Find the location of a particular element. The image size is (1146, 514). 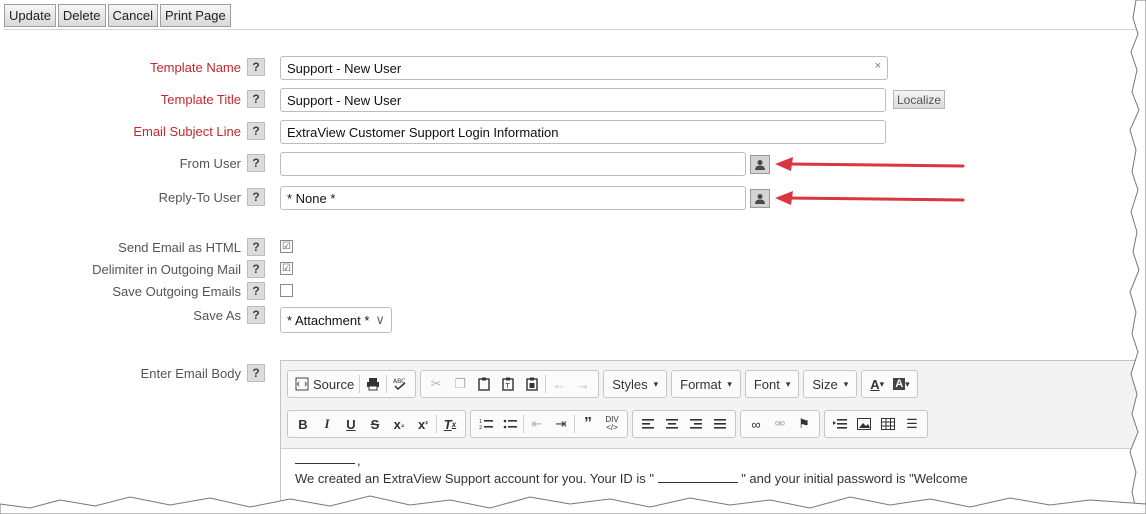

link-icon: ∞ is located at coordinates (756, 424).